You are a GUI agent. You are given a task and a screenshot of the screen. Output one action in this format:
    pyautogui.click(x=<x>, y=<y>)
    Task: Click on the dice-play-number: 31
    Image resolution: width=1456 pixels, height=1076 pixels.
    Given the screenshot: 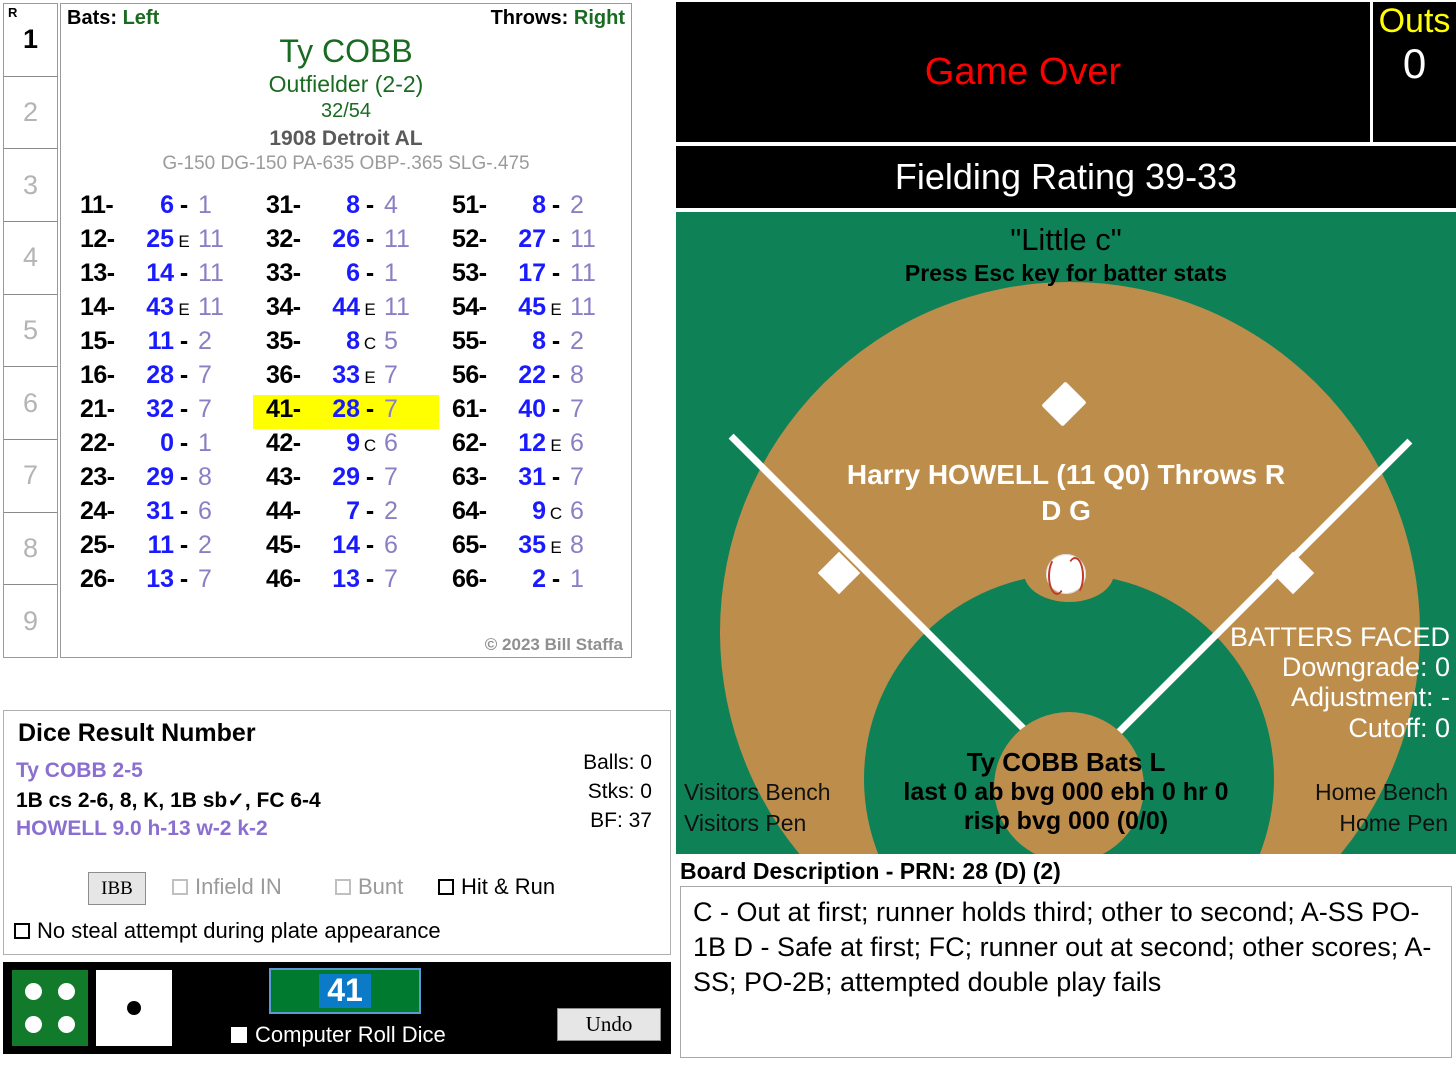 What is the action you would take?
    pyautogui.click(x=160, y=510)
    